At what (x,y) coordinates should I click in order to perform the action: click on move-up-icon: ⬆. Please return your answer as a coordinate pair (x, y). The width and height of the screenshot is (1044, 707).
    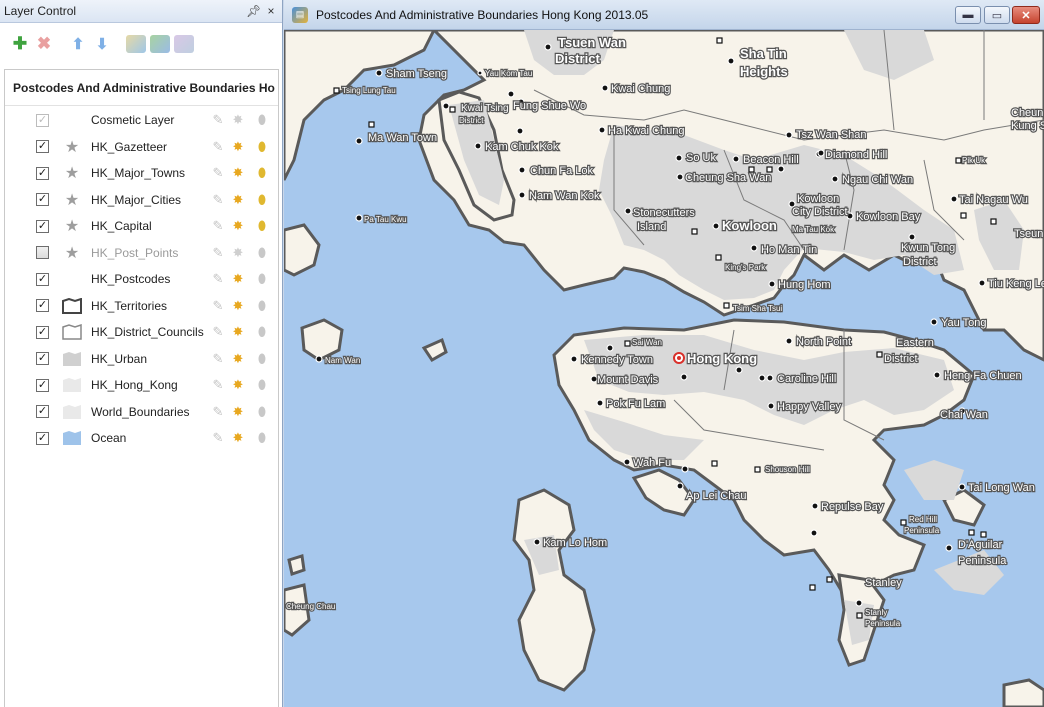
    Looking at the image, I should click on (78, 44).